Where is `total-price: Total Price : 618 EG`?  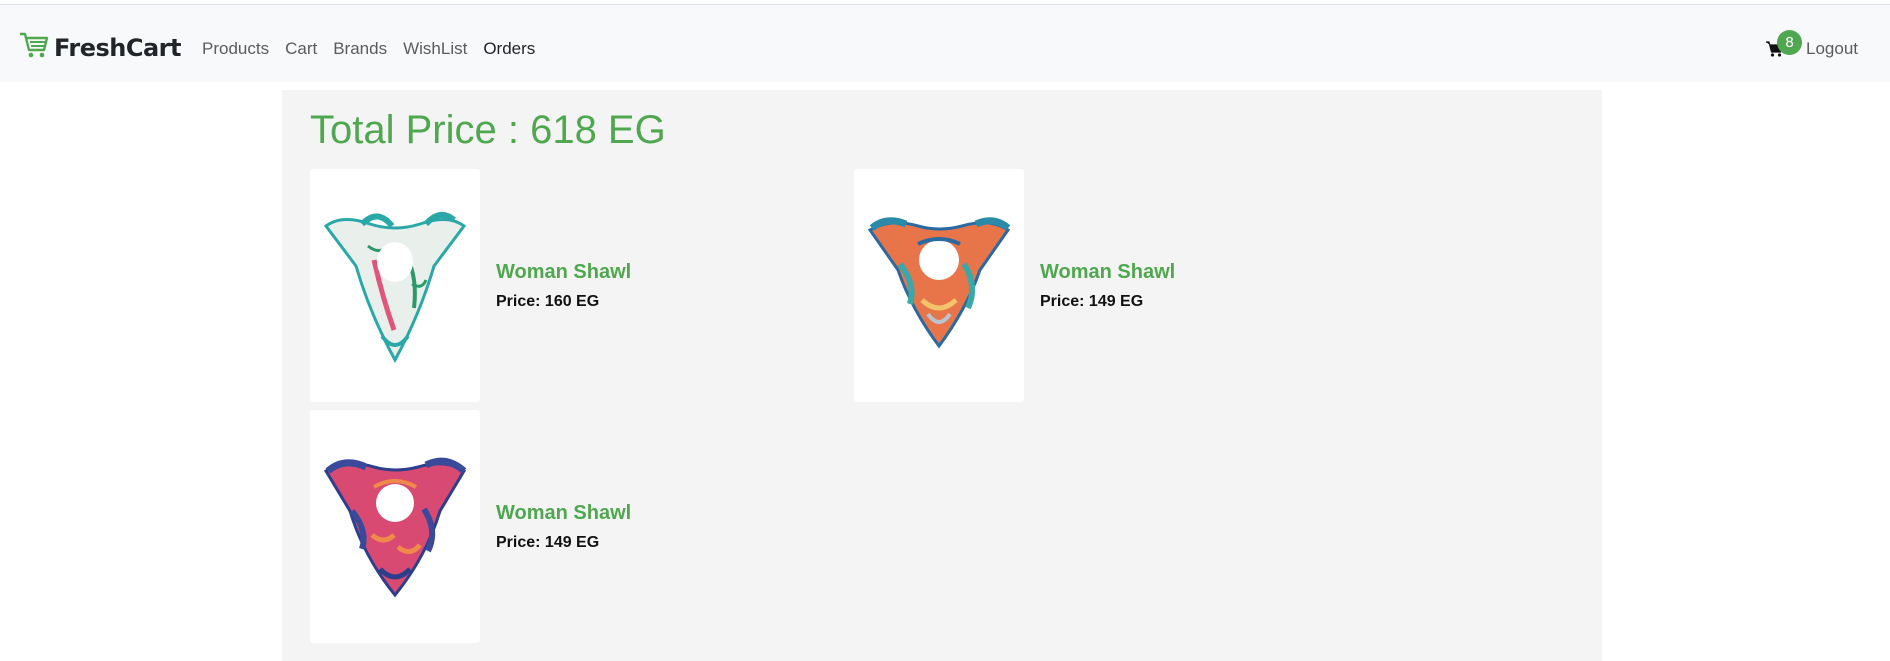 total-price: Total Price : 618 EG is located at coordinates (488, 130).